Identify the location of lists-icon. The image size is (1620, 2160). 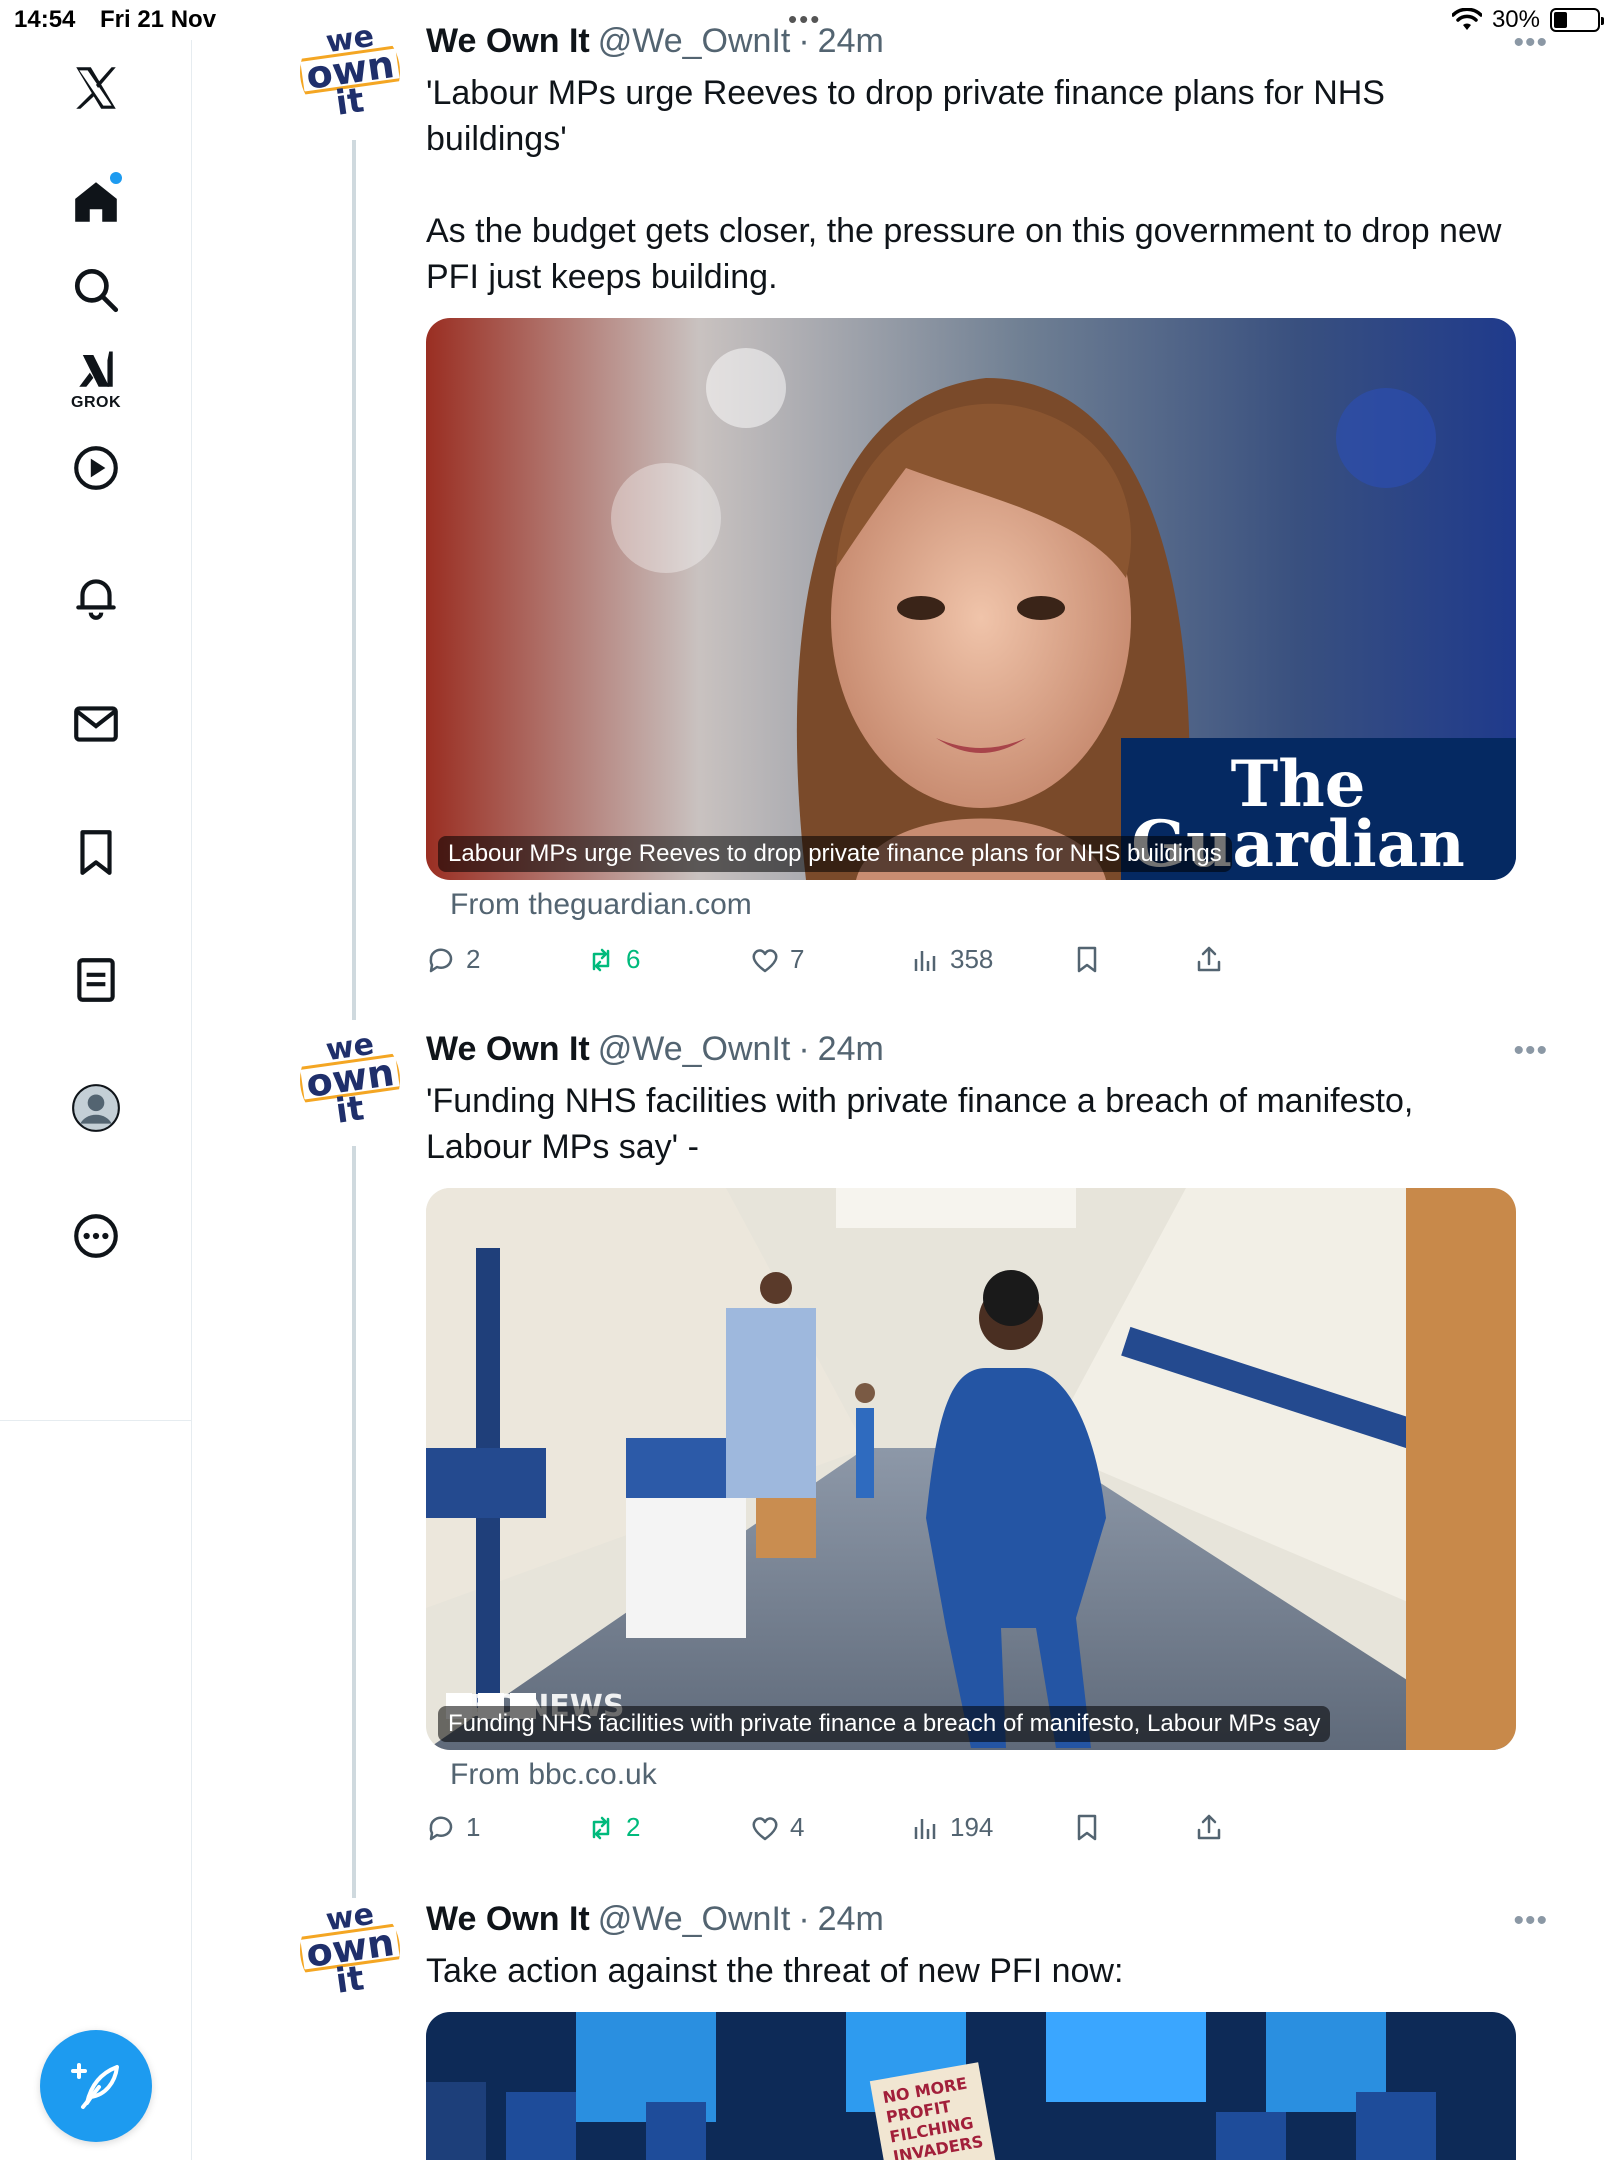
(96, 980).